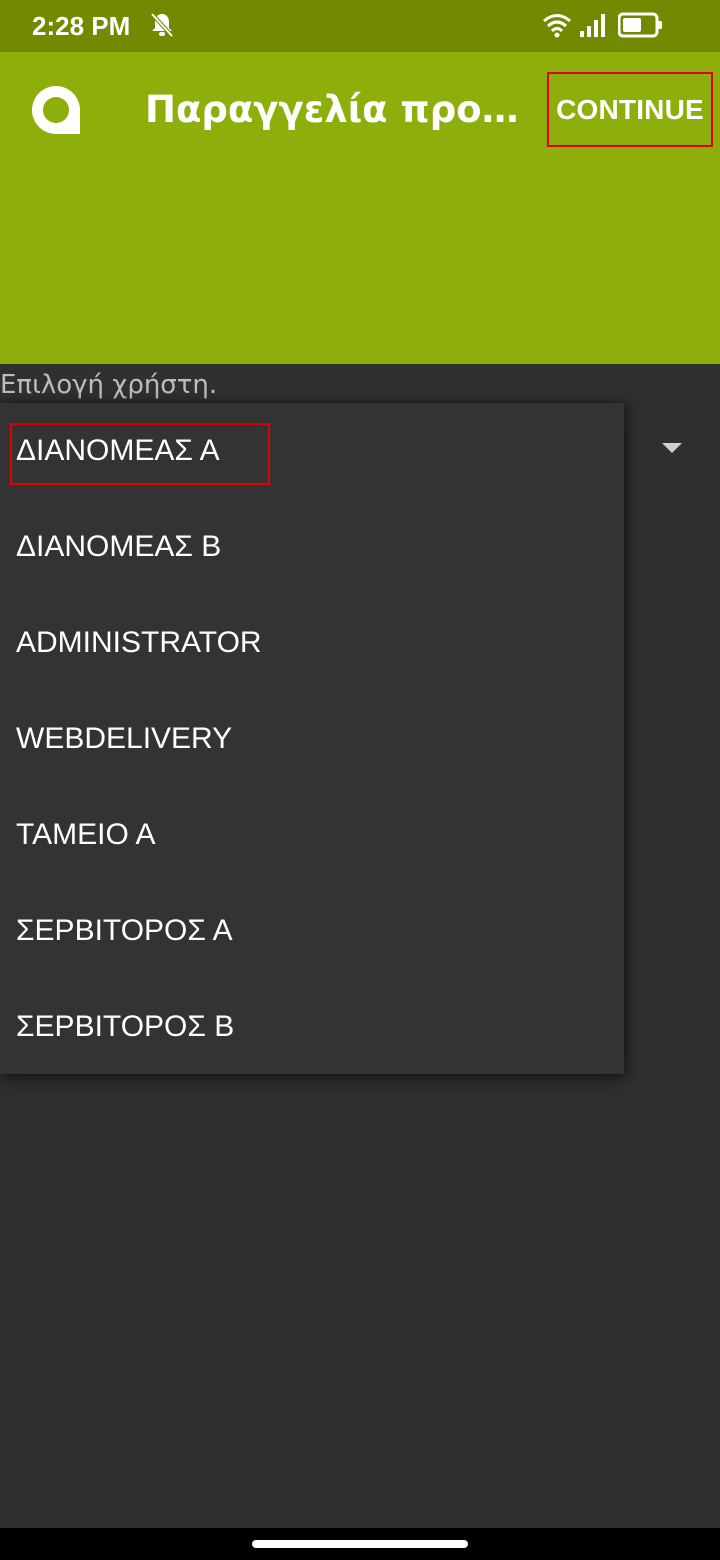  I want to click on select-user-label: Επιλογή χρήστη., so click(109, 385).